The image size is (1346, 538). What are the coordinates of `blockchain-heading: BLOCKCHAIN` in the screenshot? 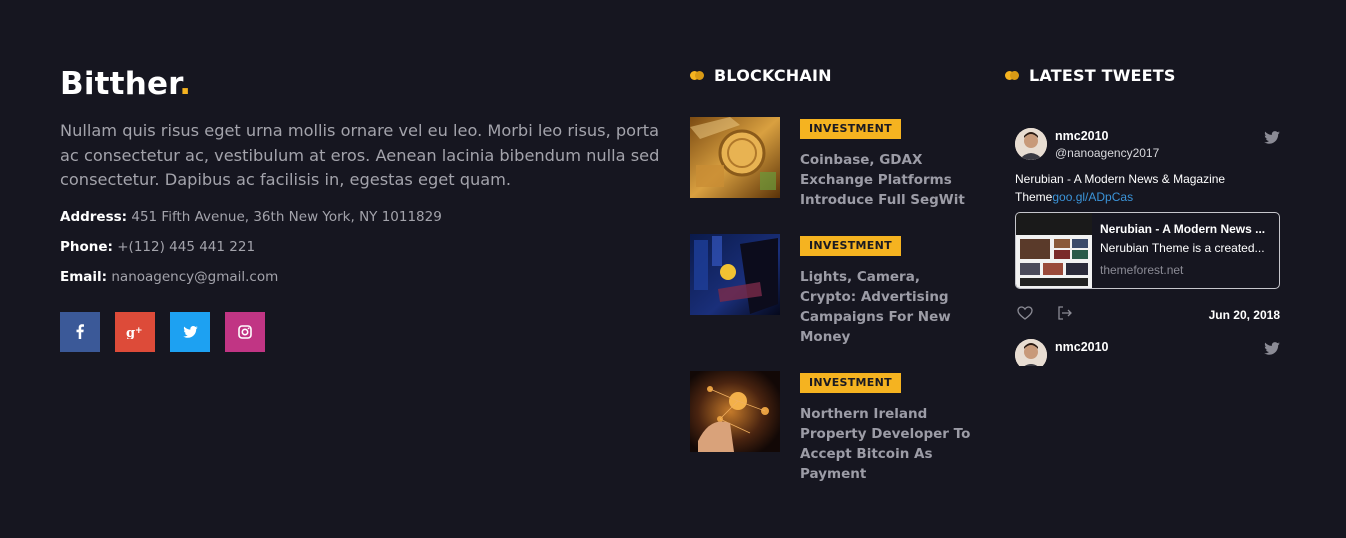 It's located at (761, 75).